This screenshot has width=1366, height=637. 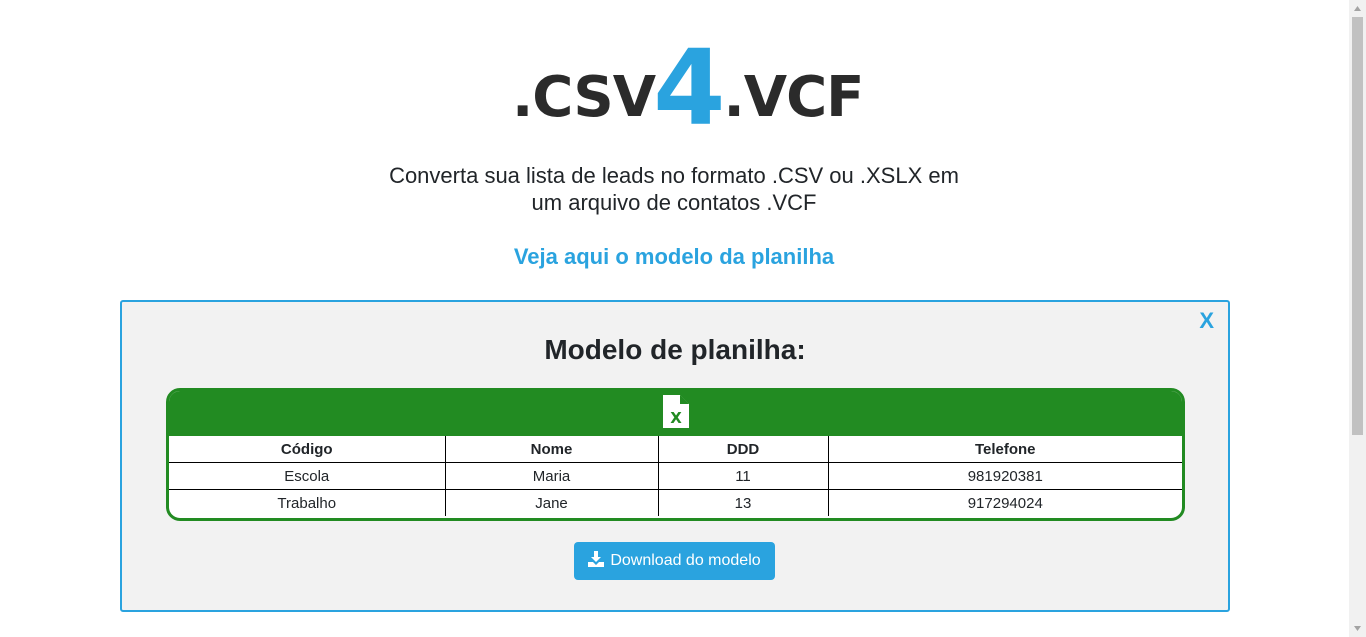 I want to click on download-button-label: Download do modelo, so click(x=685, y=560).